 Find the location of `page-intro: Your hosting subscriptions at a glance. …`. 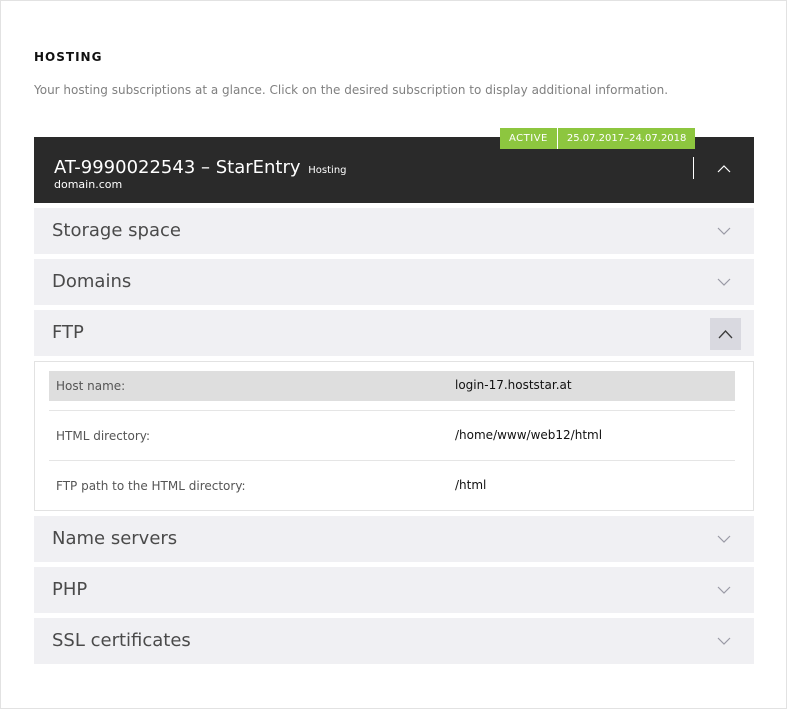

page-intro: Your hosting subscriptions at a glance. … is located at coordinates (351, 90).